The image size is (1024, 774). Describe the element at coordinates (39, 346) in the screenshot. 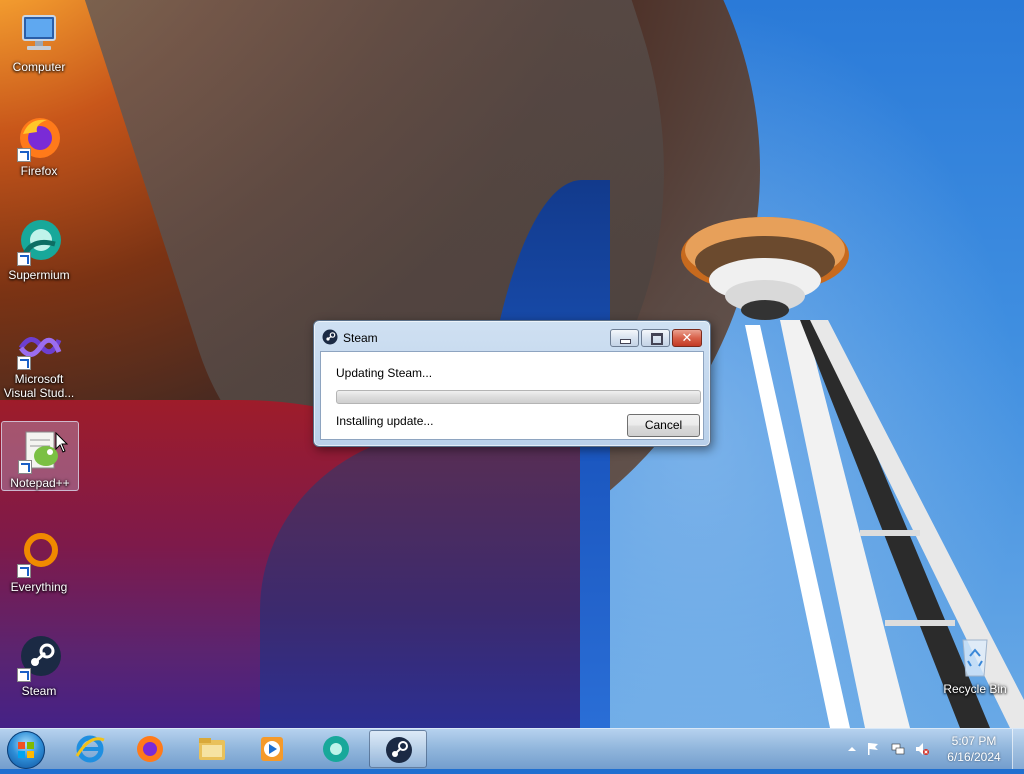

I see `visual-studio-icon` at that location.